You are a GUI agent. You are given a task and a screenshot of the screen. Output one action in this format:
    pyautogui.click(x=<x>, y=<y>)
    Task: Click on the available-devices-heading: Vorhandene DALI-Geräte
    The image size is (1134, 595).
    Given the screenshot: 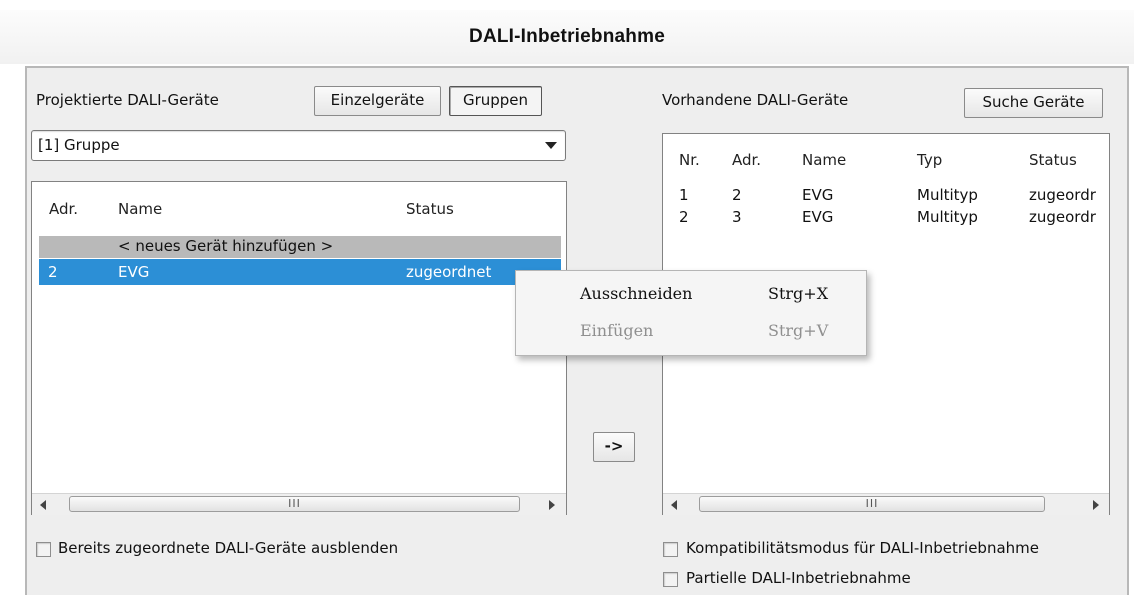 What is the action you would take?
    pyautogui.click(x=755, y=100)
    